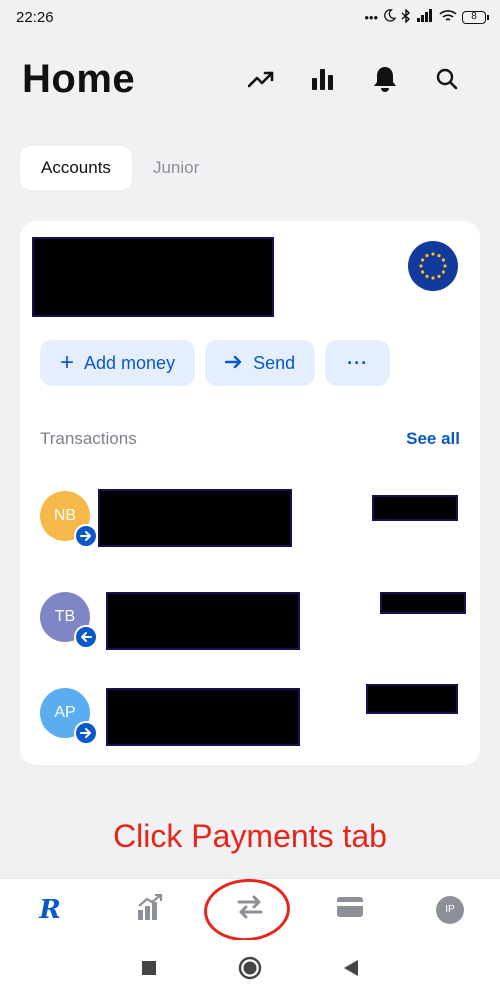 The width and height of the screenshot is (500, 1000). What do you see at coordinates (323, 79) in the screenshot?
I see `bar-chart-icon` at bounding box center [323, 79].